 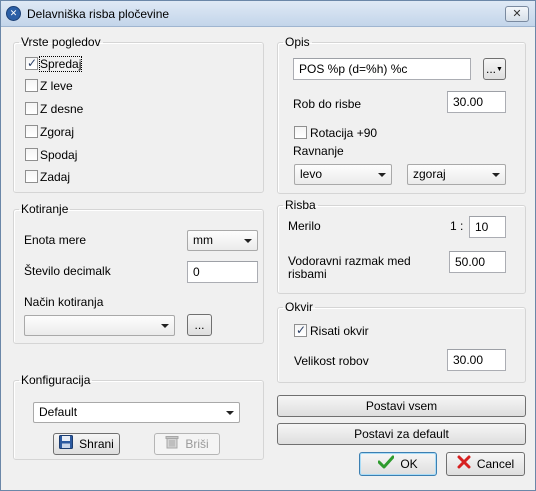 What do you see at coordinates (31, 176) in the screenshot?
I see `view-zadaj-checkbox` at bounding box center [31, 176].